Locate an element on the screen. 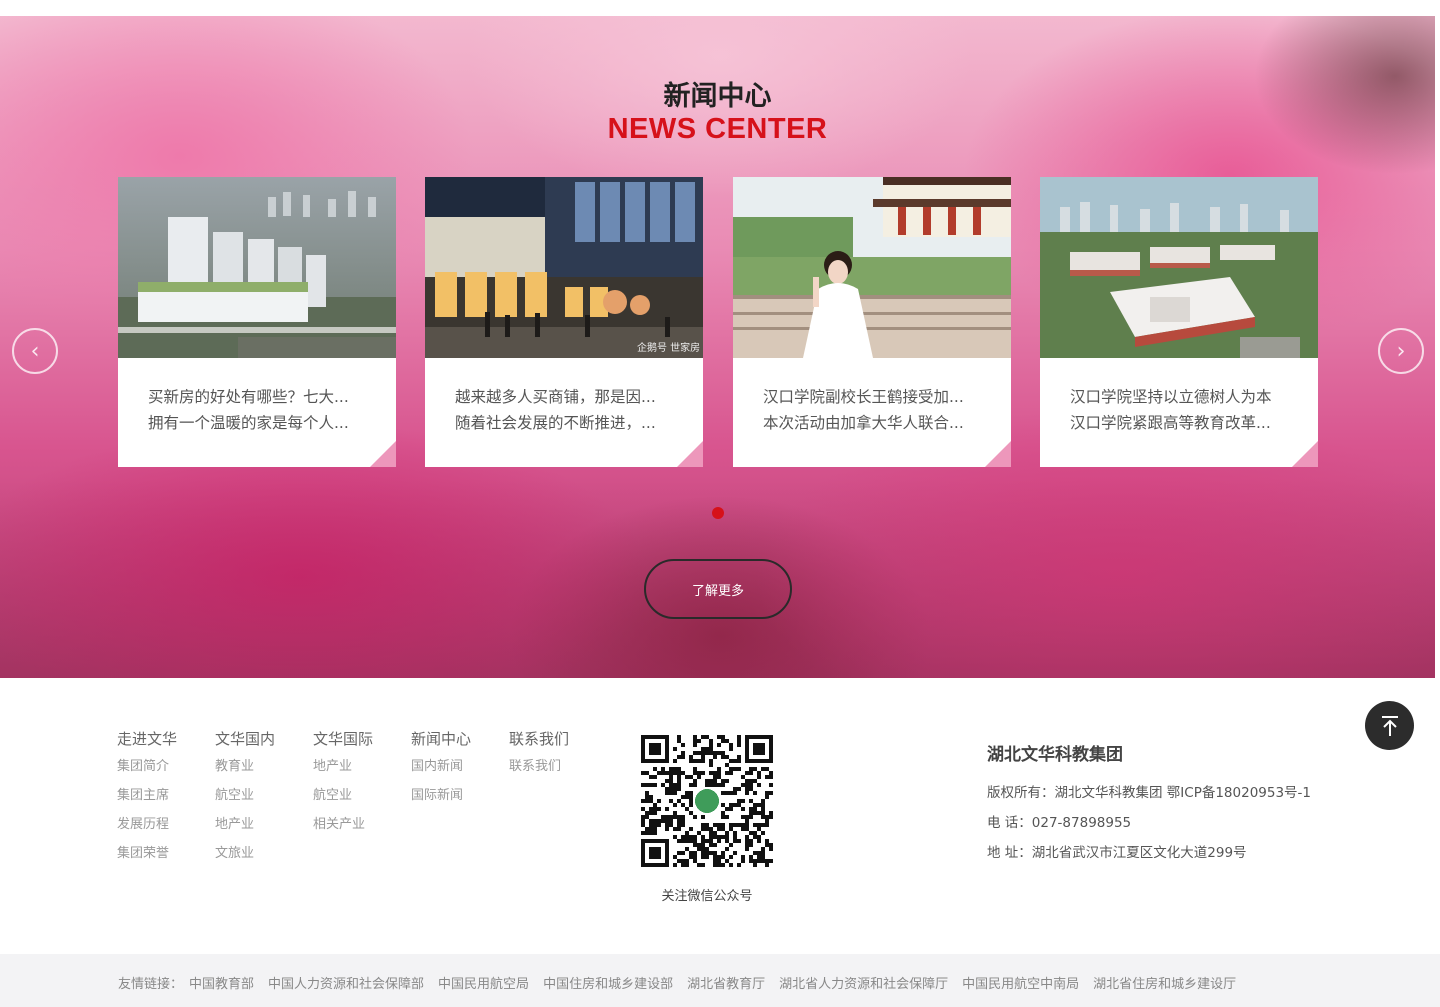 This screenshot has width=1440, height=1007. footer-column: 文华国际 地产业 航空业 相关产业 is located at coordinates (343, 786).